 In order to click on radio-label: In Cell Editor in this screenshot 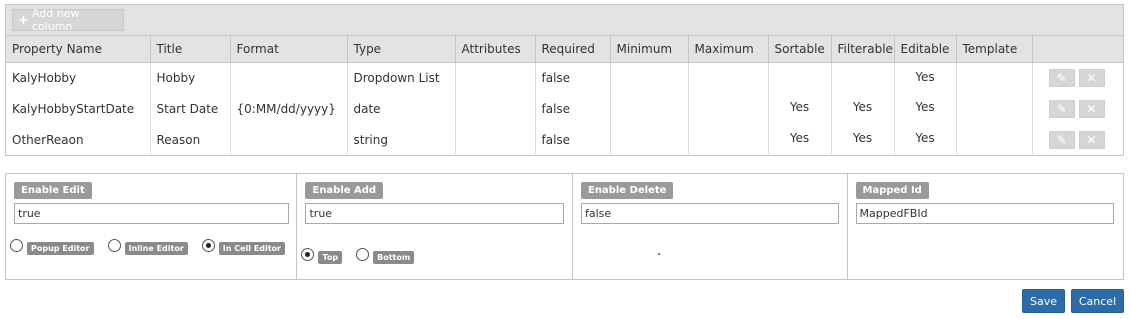, I will do `click(251, 248)`.